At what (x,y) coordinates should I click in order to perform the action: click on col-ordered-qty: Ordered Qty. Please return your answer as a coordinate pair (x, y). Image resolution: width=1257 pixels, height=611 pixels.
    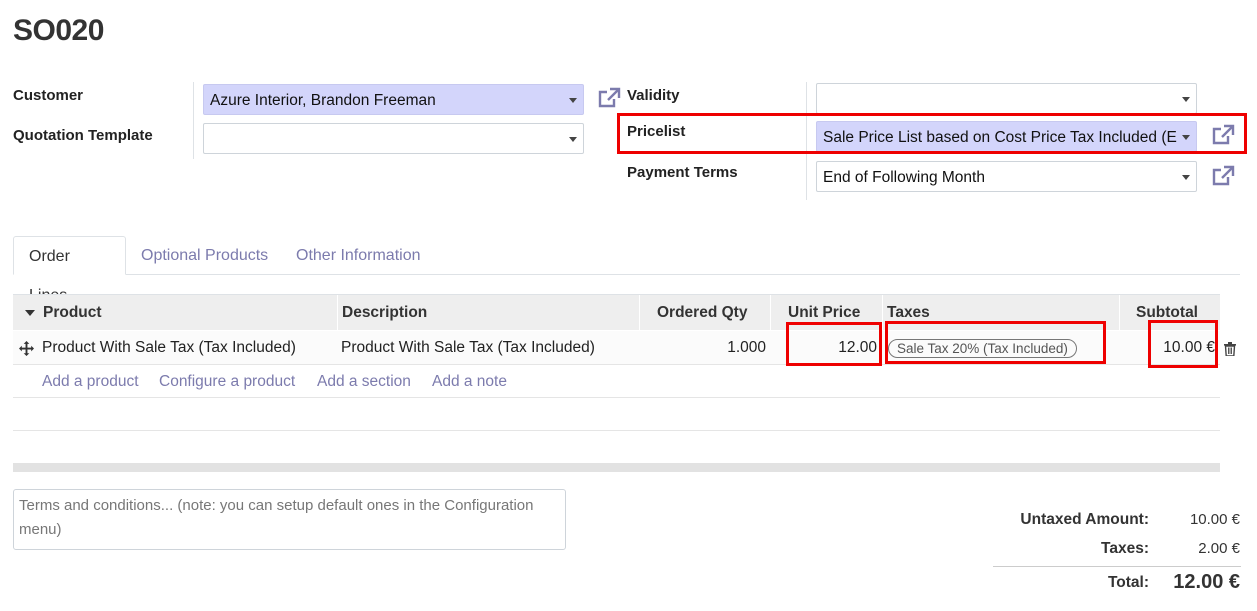
    Looking at the image, I should click on (702, 313).